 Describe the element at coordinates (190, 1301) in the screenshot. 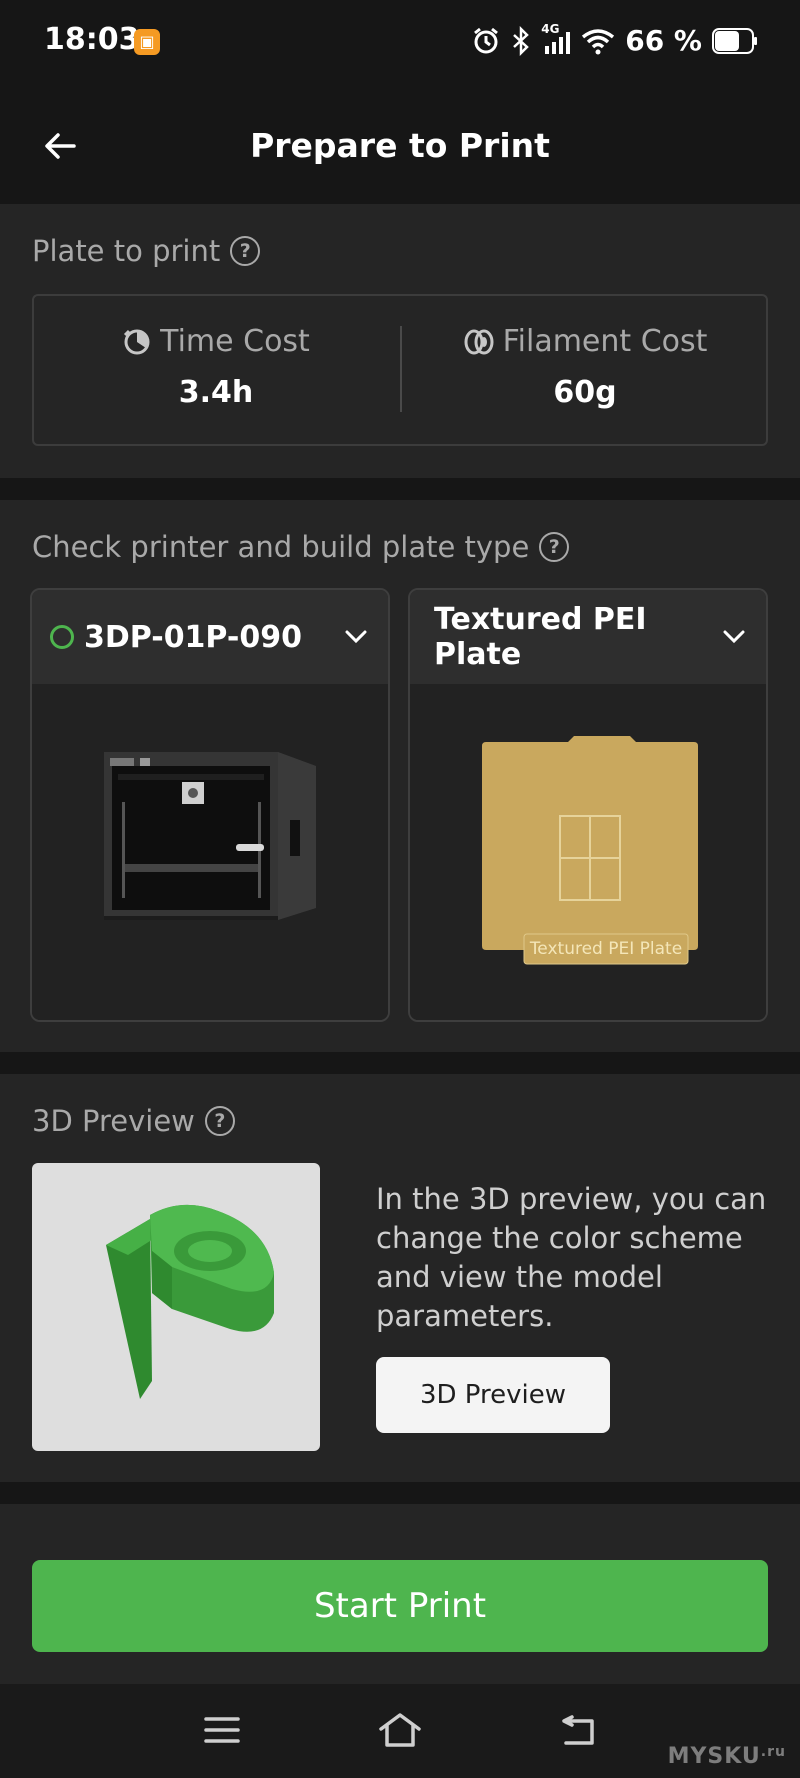

I see `model-illustration` at that location.